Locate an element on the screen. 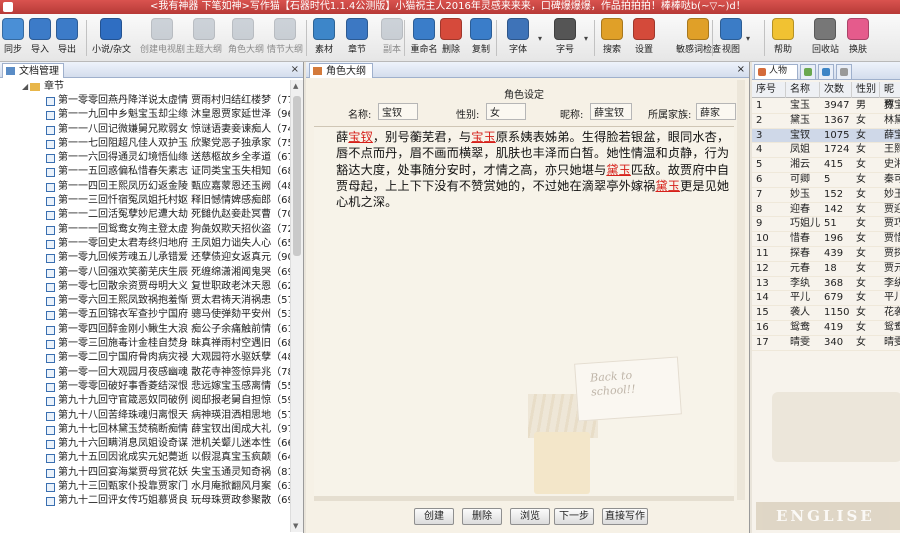 Image resolution: width=900 pixels, height=533 pixels. chapter-tree-item: 第九十九回守官箴恶奴同破例 阅邸报老舅自担惊（5930字） is located at coordinates (145, 401).